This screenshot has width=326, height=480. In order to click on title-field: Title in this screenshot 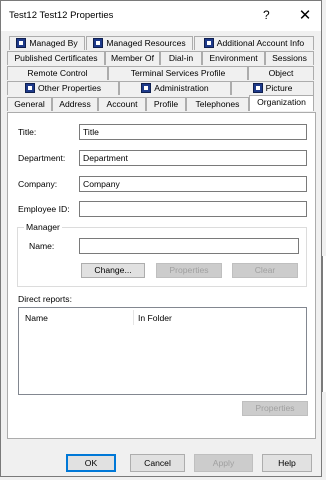, I will do `click(193, 132)`.